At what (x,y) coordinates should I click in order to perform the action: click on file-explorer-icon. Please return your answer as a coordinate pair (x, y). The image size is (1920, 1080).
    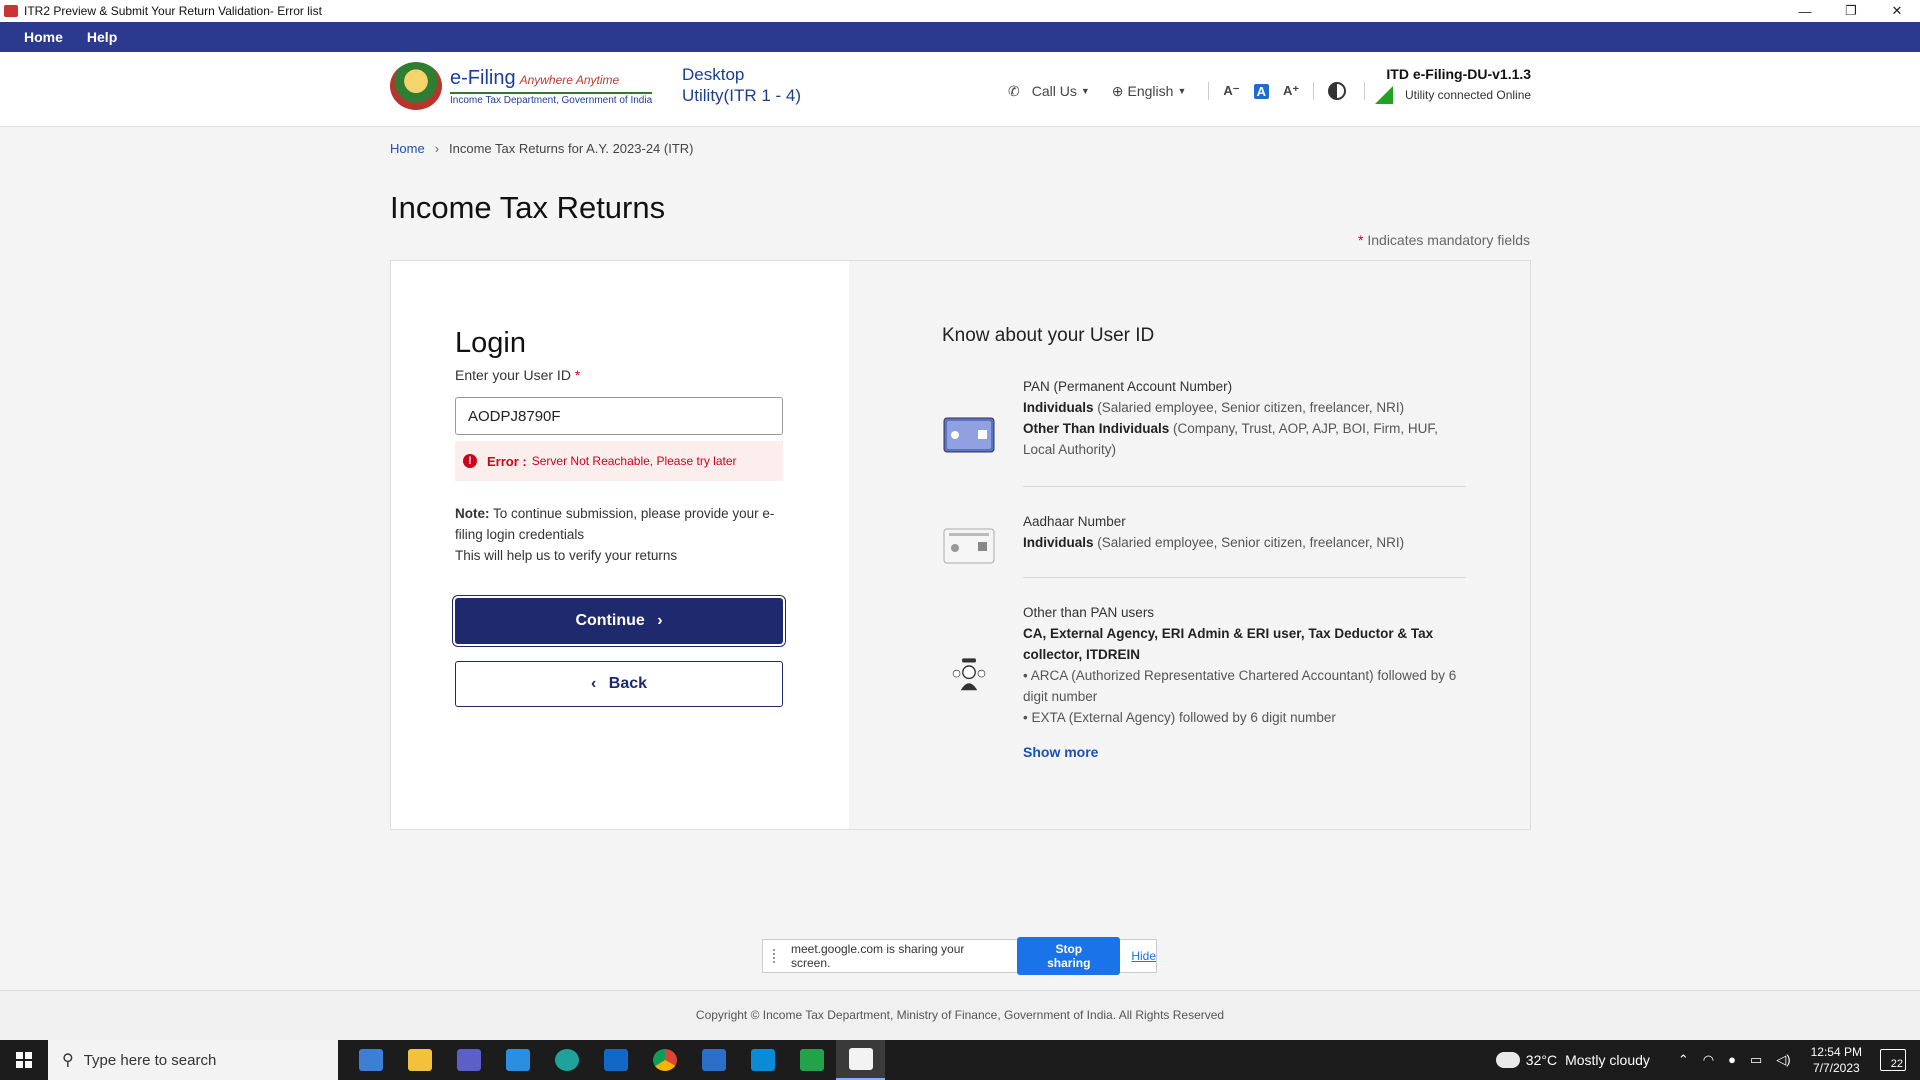
    Looking at the image, I should click on (419, 1060).